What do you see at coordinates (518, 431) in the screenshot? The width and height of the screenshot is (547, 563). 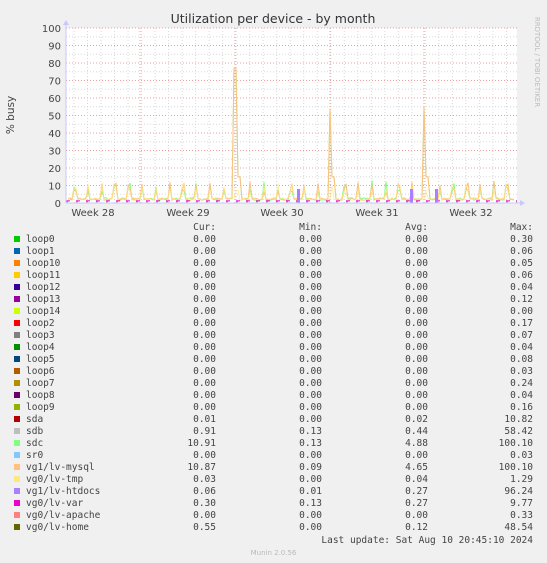 I see `value-max: 58.42` at bounding box center [518, 431].